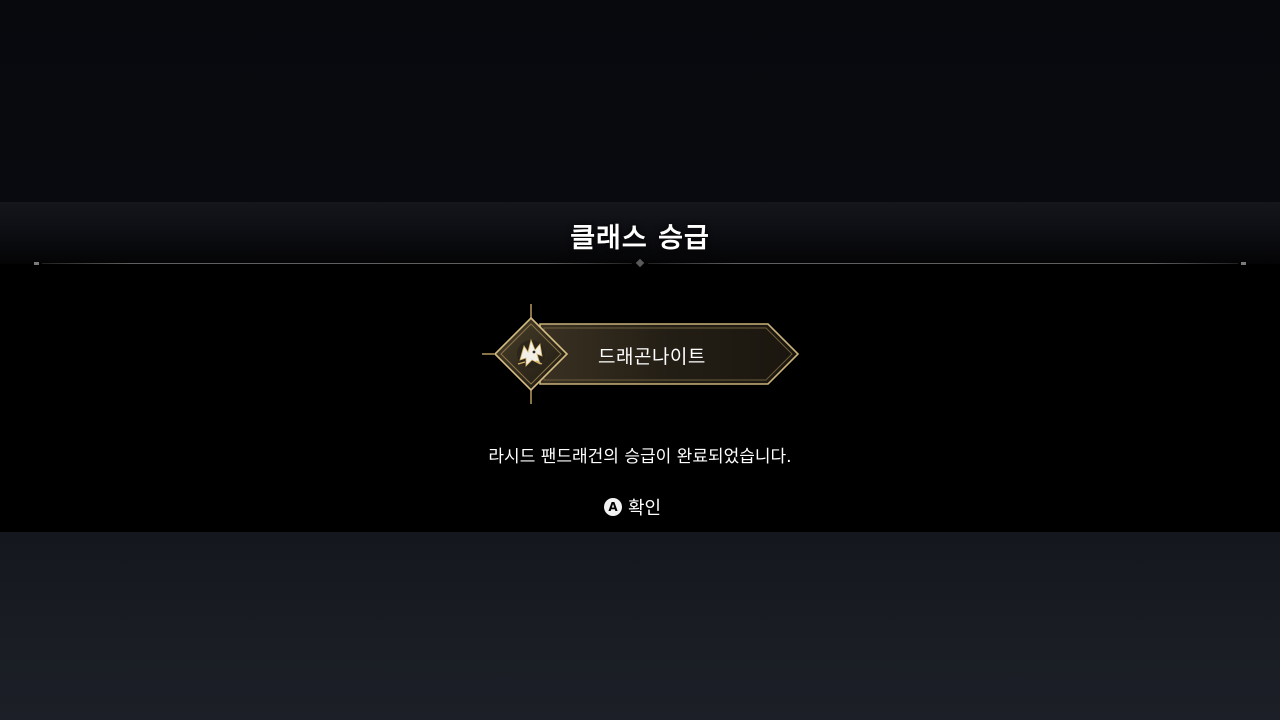 The height and width of the screenshot is (720, 1280). I want to click on class-badge: 드래곤나이트, so click(641, 354).